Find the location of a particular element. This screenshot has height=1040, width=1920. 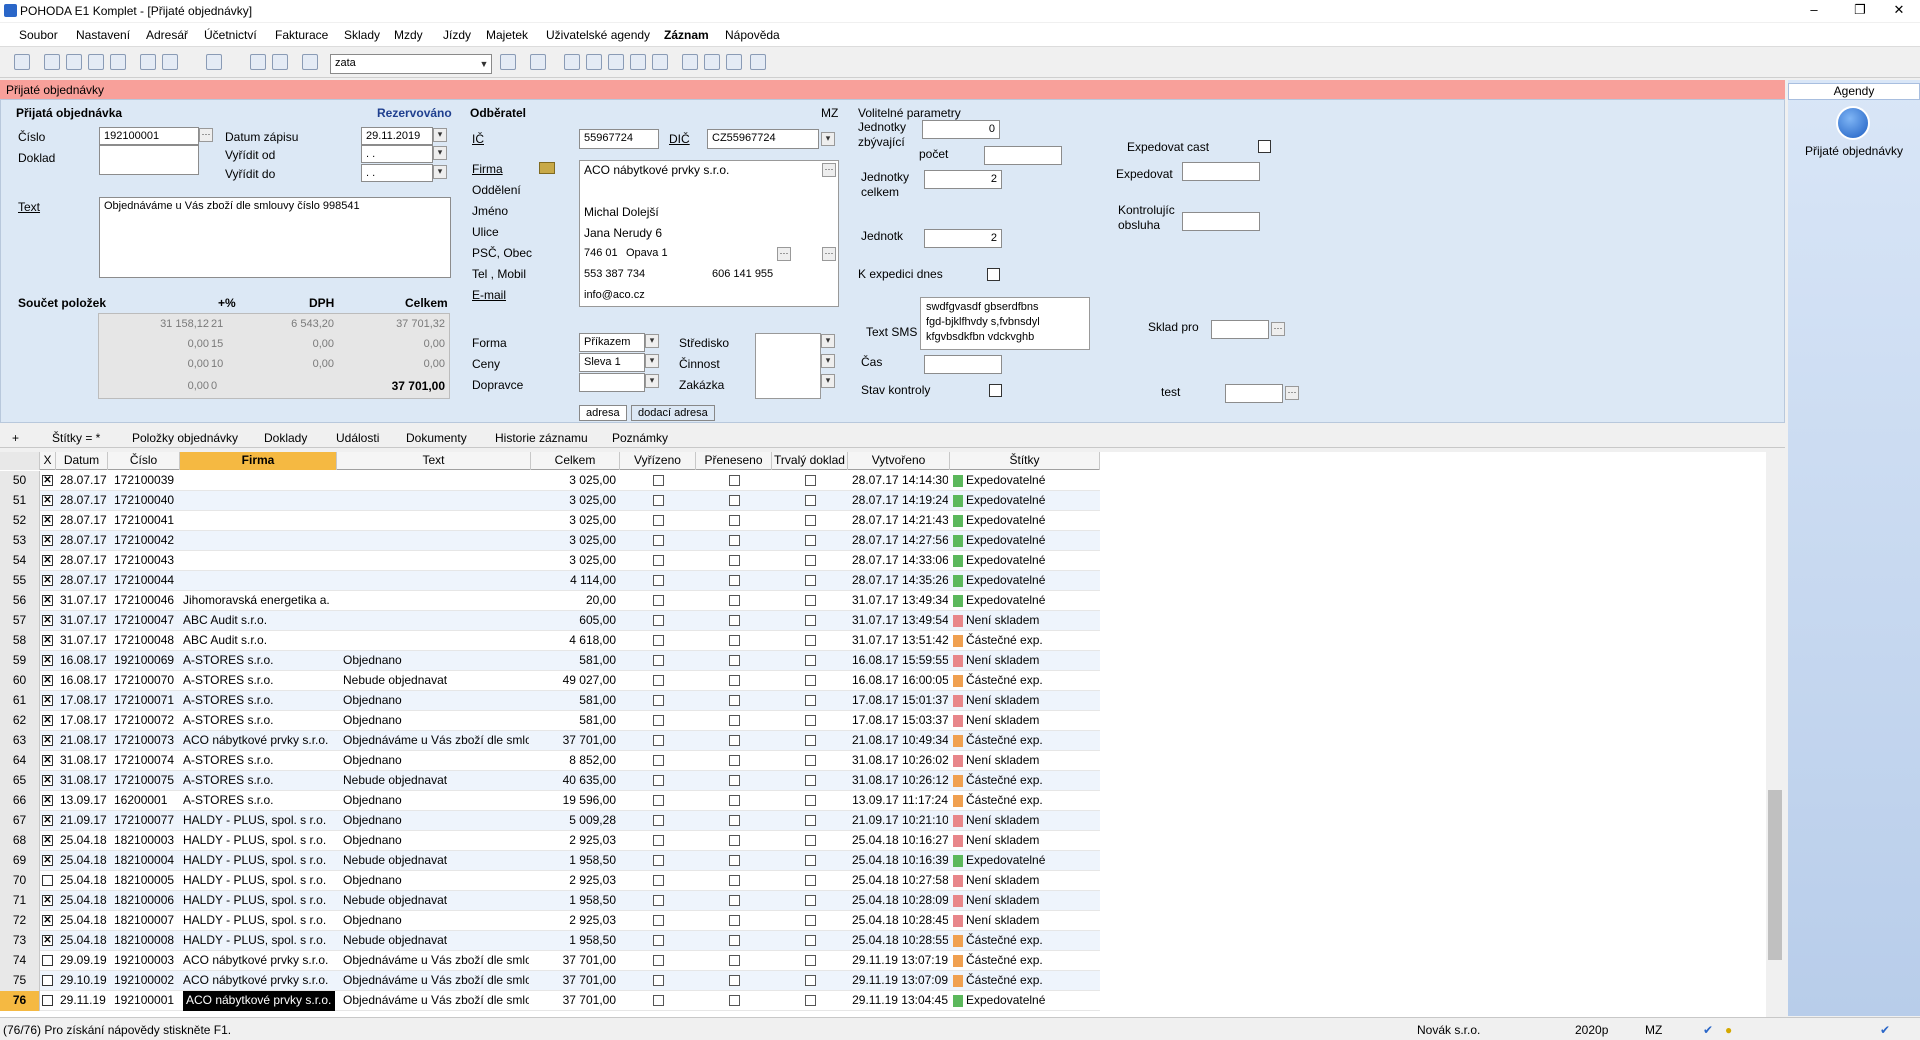

add-icon is located at coordinates (148, 62).